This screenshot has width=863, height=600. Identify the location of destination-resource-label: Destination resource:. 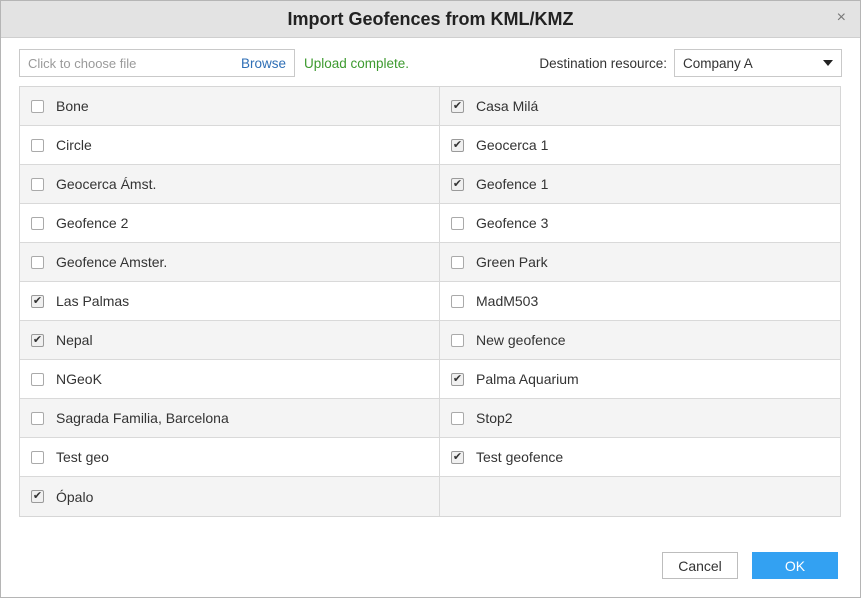
(603, 63).